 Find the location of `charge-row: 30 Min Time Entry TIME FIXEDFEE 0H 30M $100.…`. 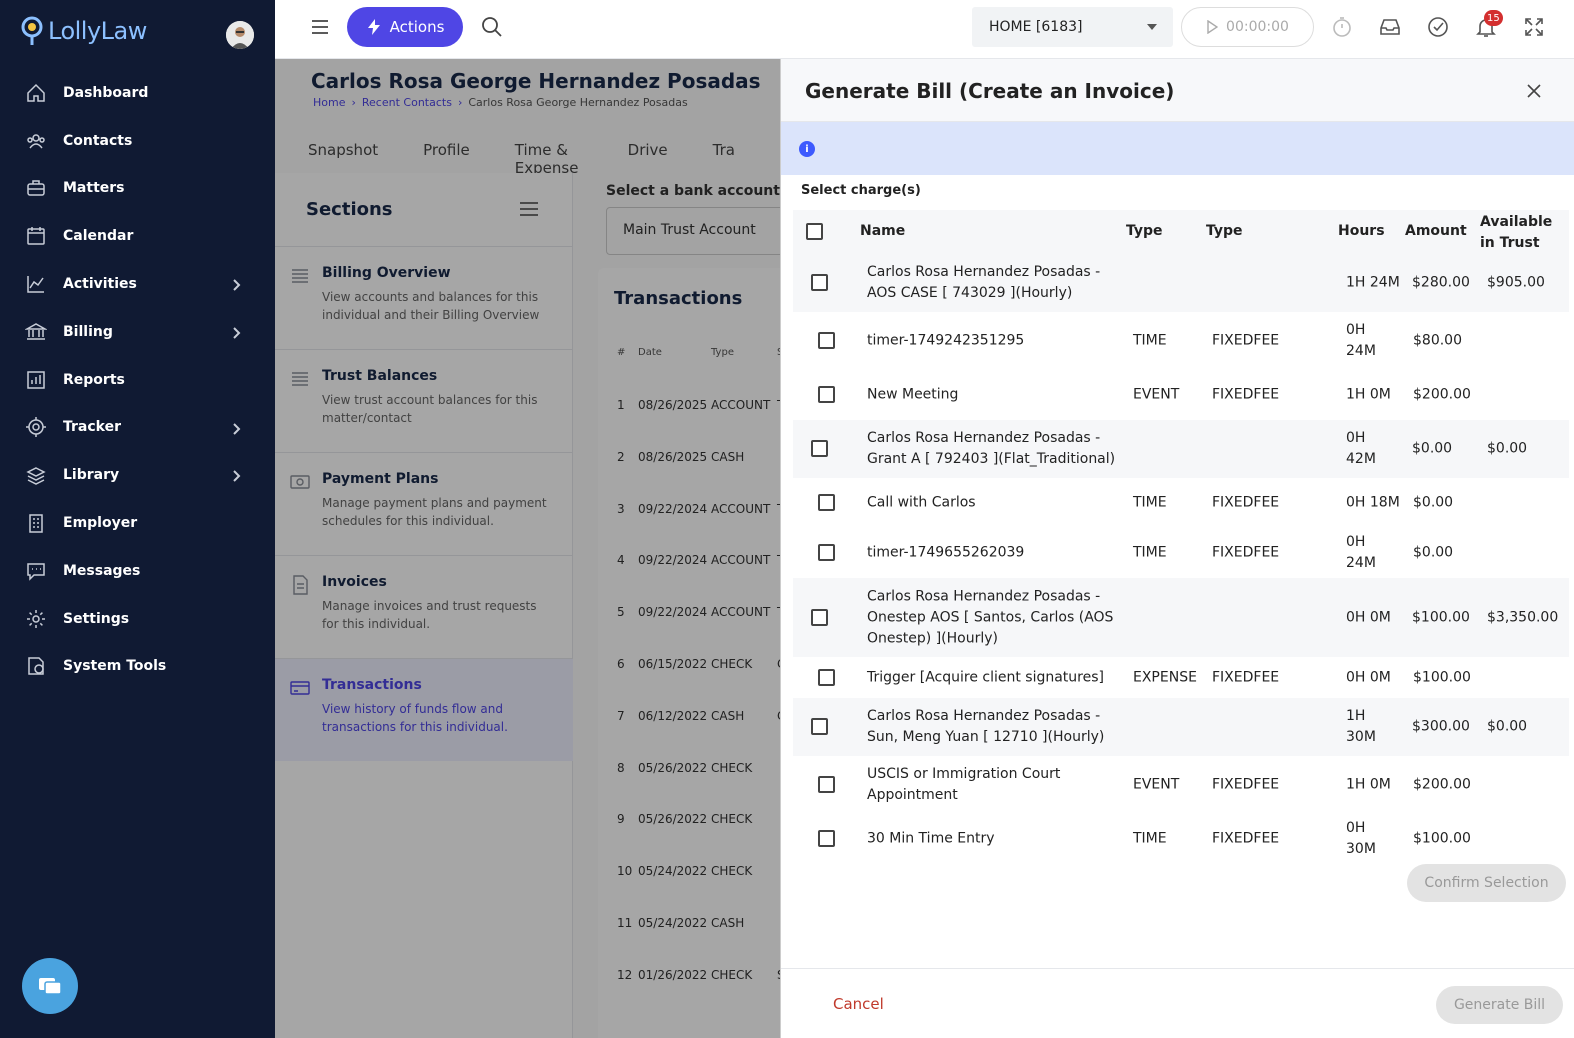

charge-row: 30 Min Time Entry TIME FIXEDFEE 0H 30M $100.… is located at coordinates (1181, 839).